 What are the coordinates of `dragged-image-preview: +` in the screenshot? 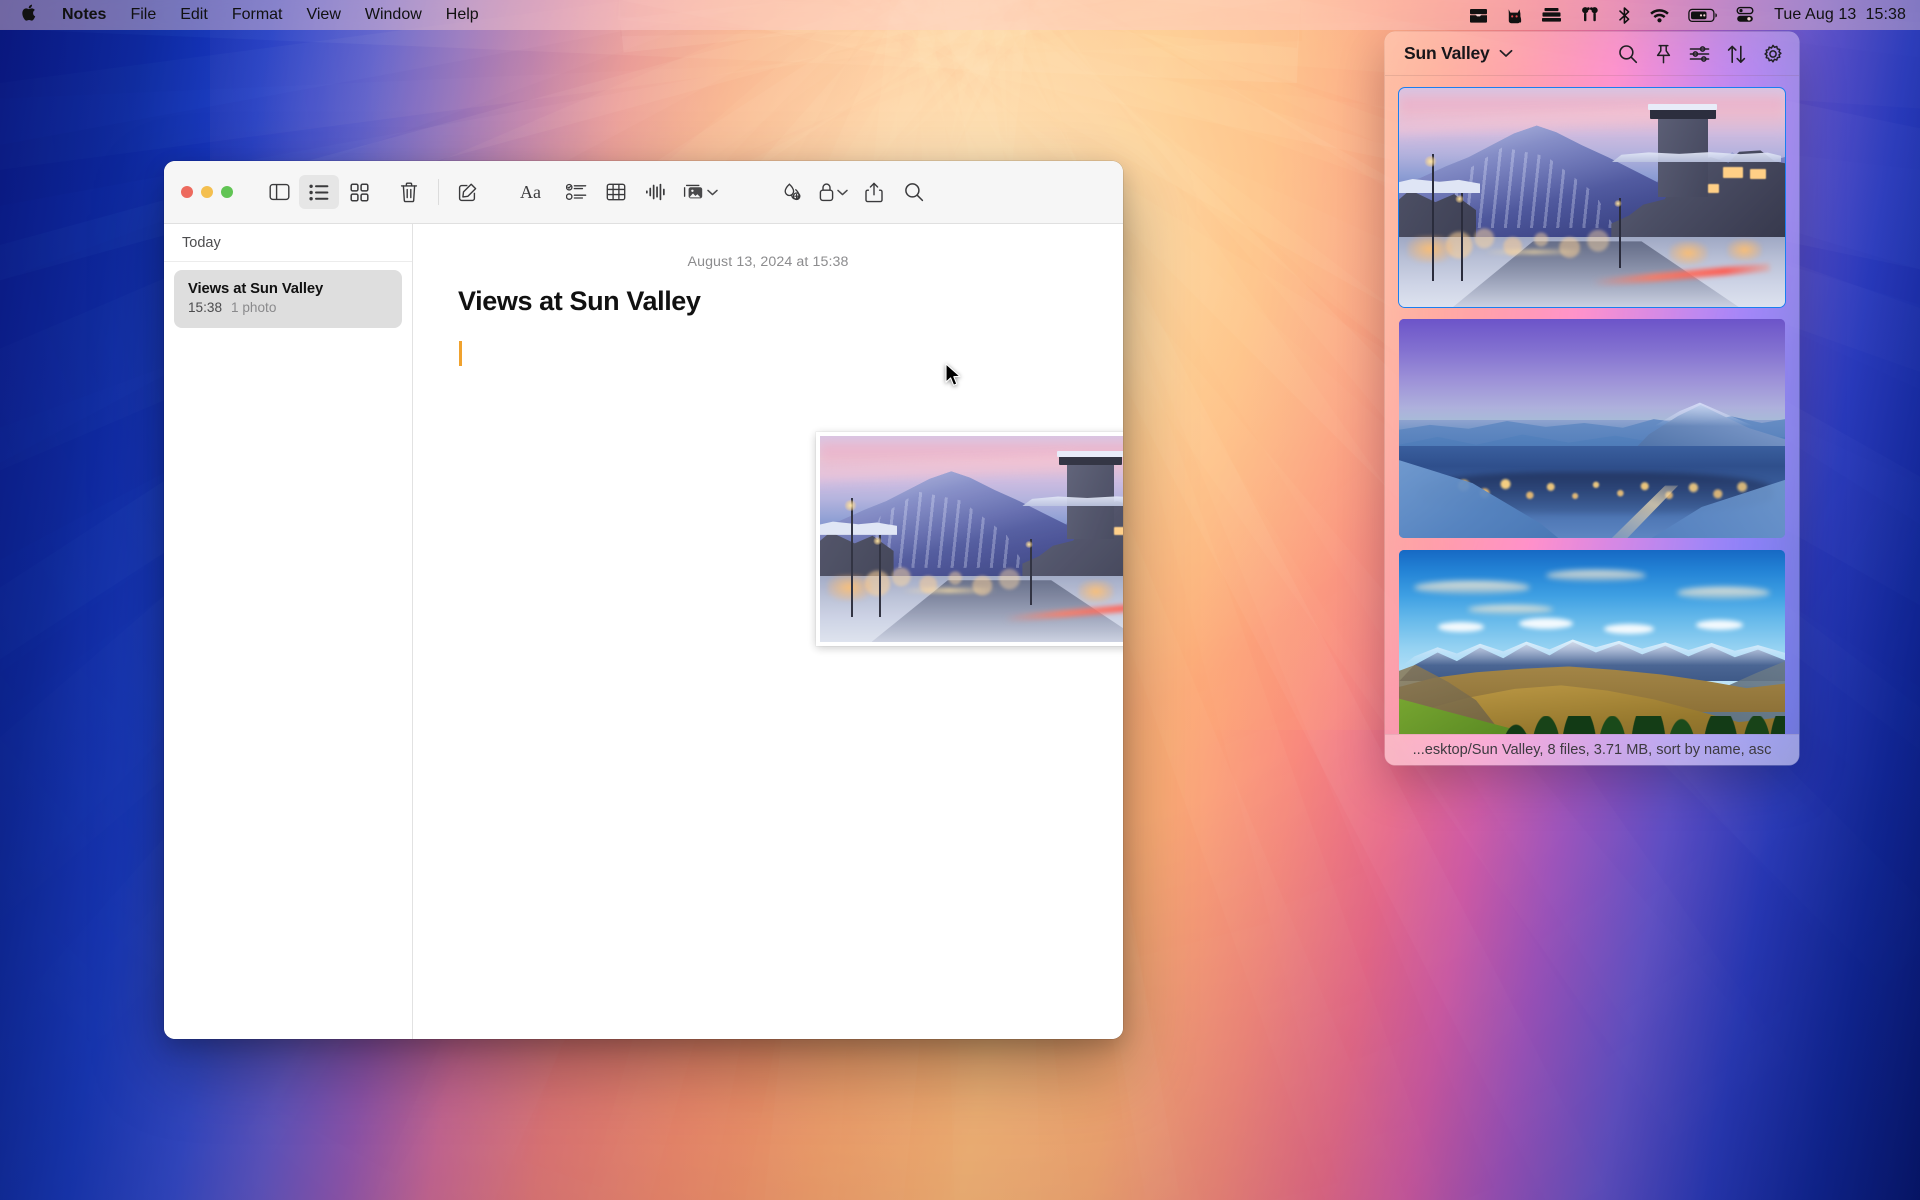 It's located at (969, 539).